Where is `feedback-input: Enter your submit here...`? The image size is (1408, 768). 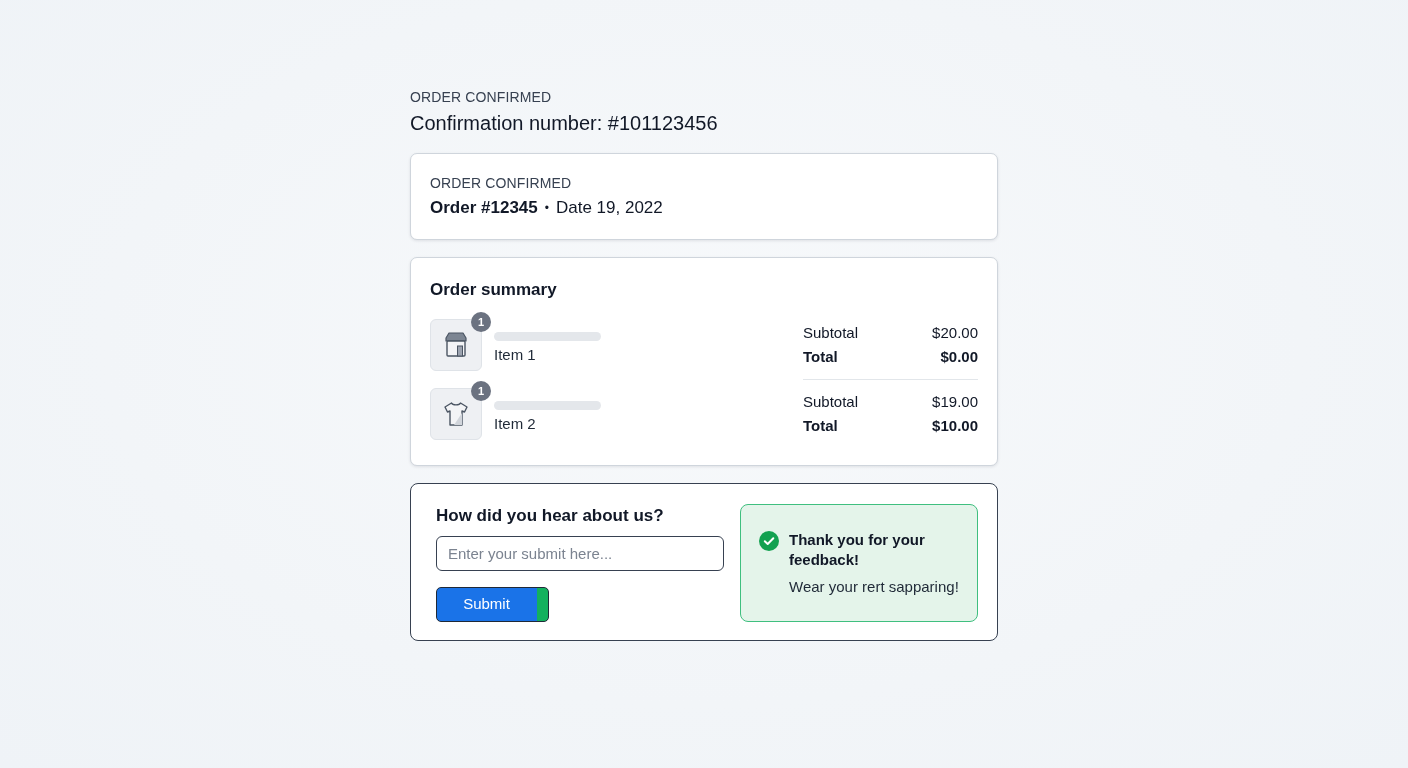
feedback-input: Enter your submit here... is located at coordinates (580, 553).